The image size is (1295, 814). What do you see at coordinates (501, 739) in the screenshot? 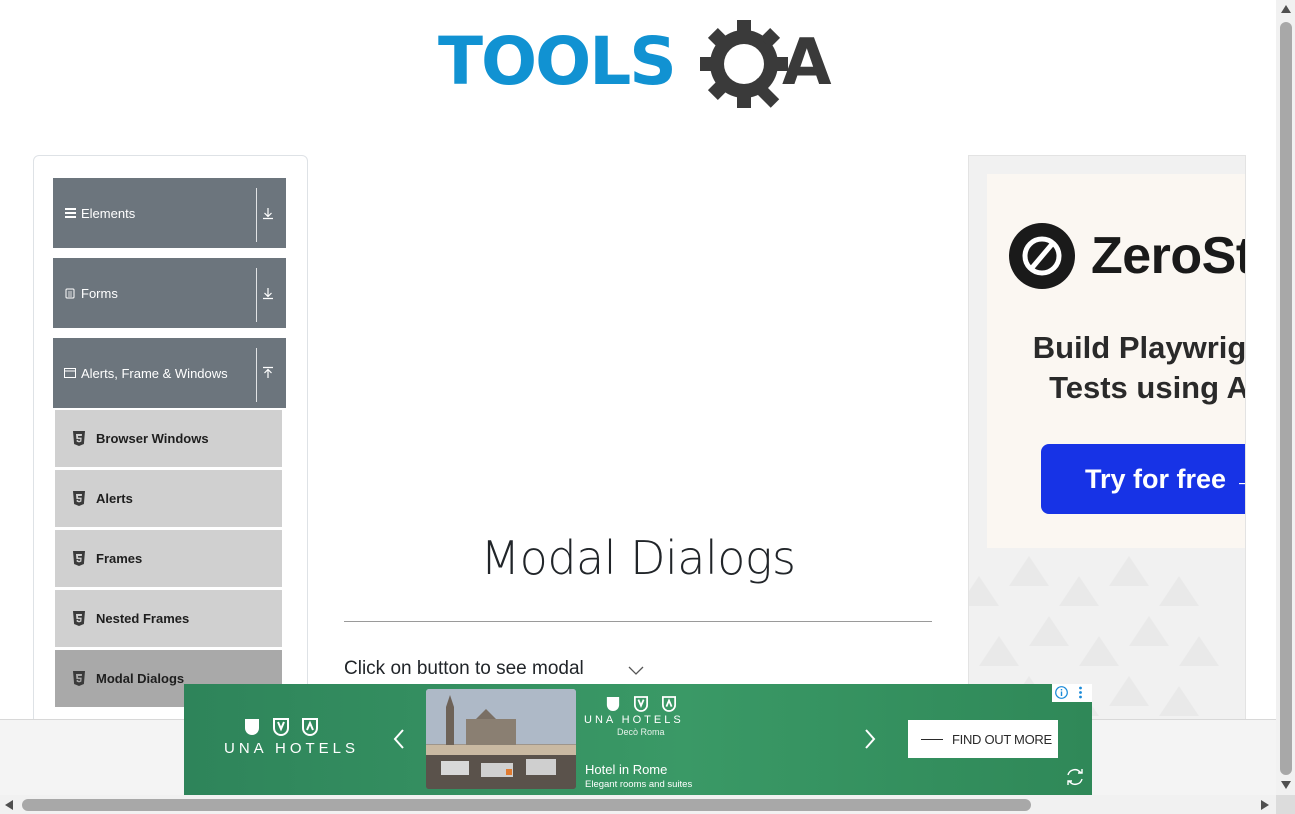
I see `hotel-photo` at bounding box center [501, 739].